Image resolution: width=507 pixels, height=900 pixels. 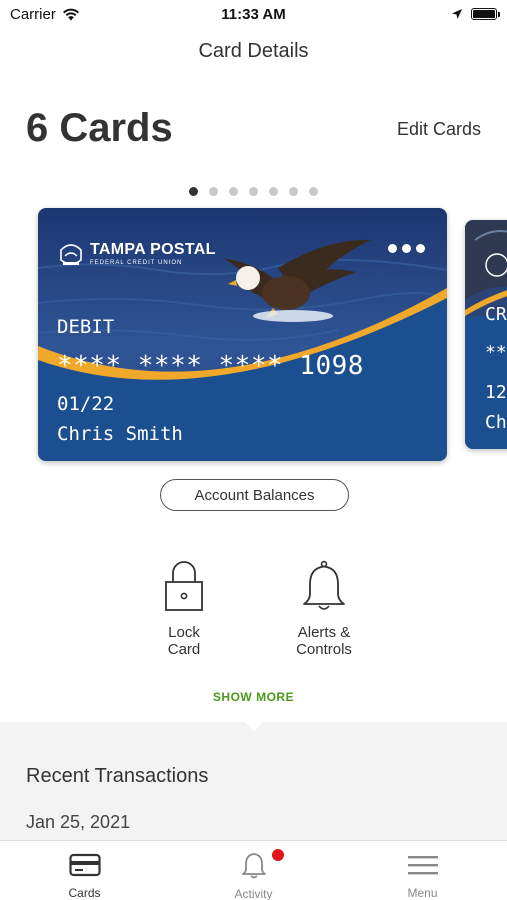 I want to click on tab-menu: Menu, so click(x=422, y=870).